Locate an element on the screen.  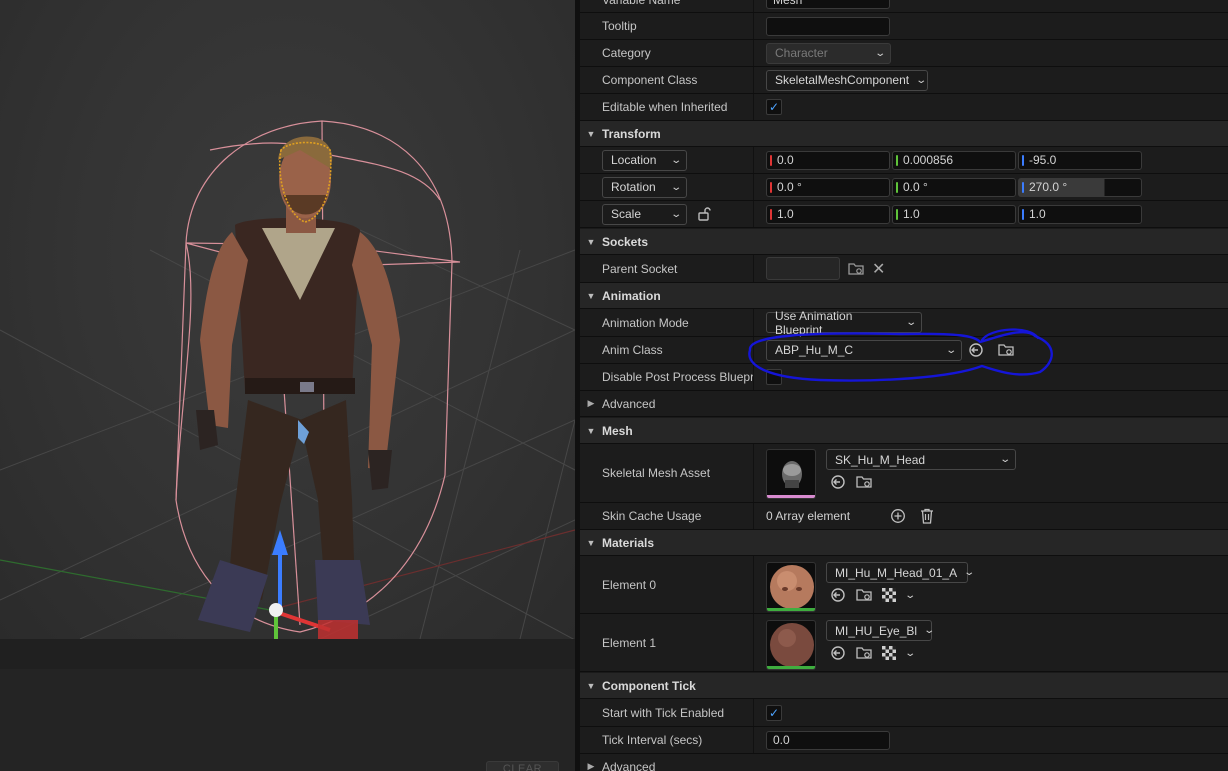
section-animation-title: Animation is located at coordinates (631, 295).